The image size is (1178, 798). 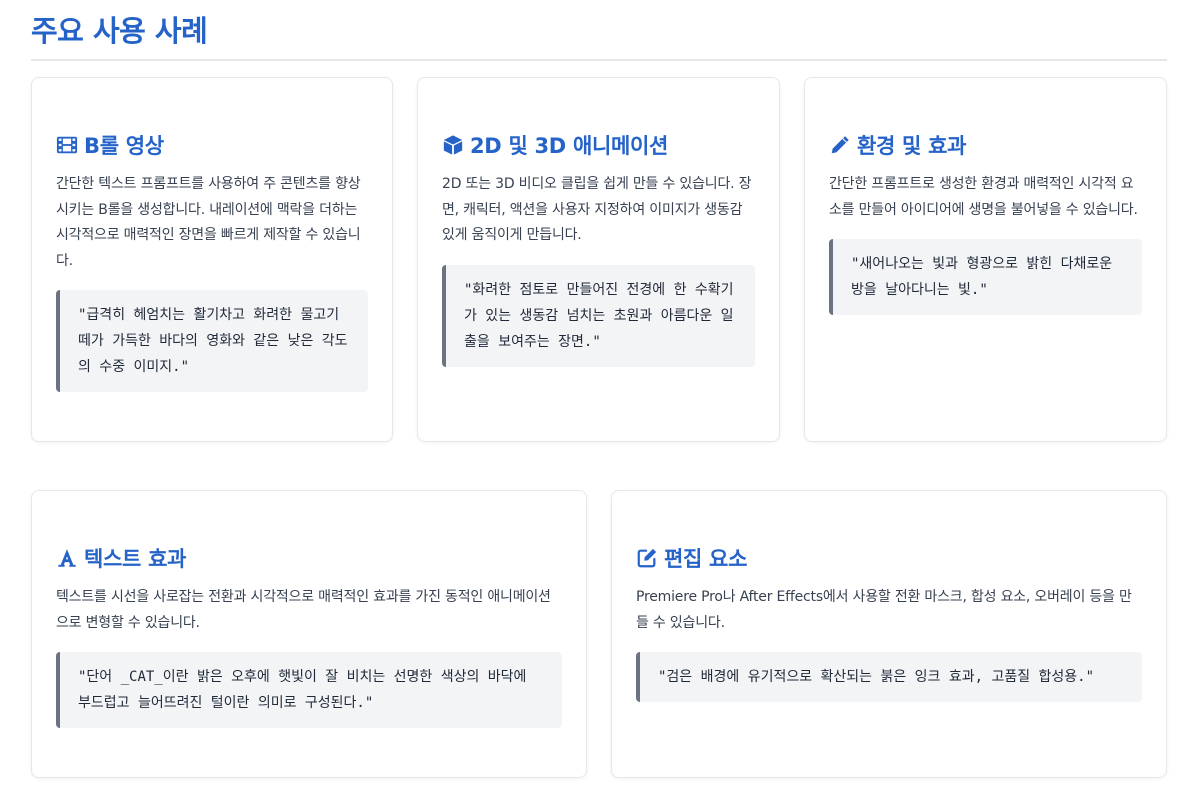 I want to click on title-divider, so click(x=599, y=60).